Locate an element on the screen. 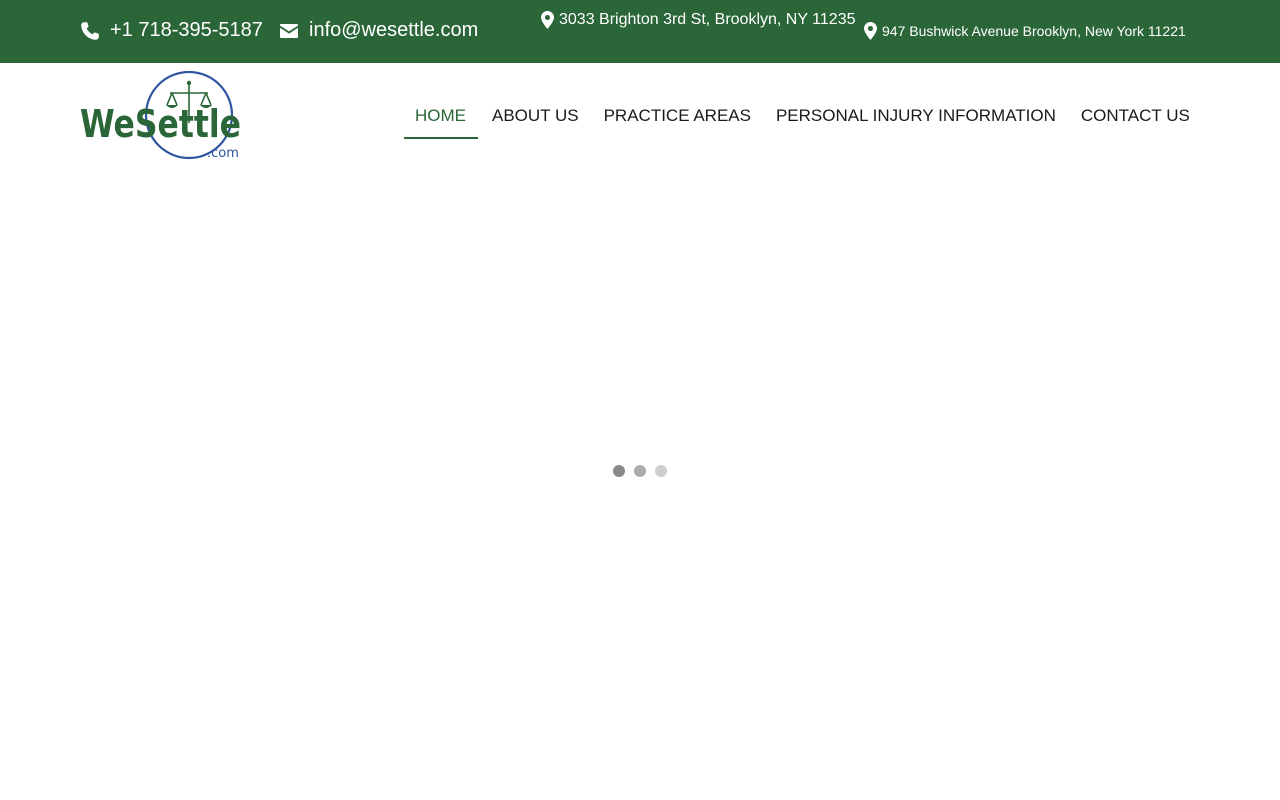  nav-item-practice-areas: PRACTICE AREAS is located at coordinates (677, 117).